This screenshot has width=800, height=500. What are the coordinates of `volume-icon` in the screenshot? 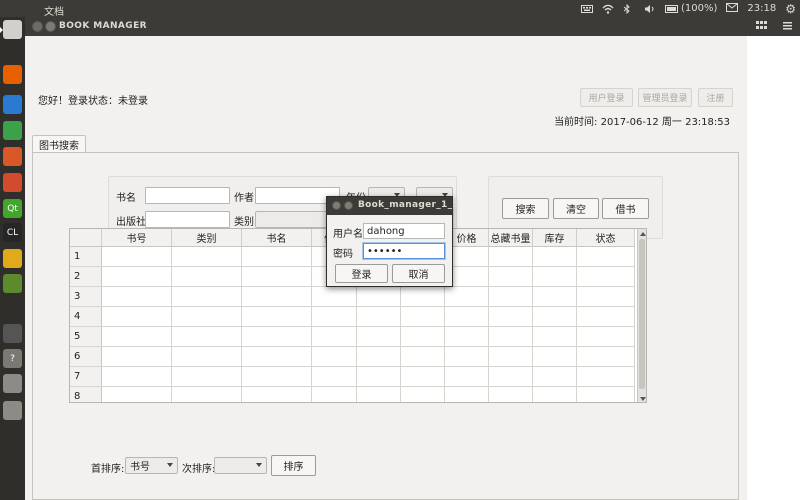 It's located at (650, 9).